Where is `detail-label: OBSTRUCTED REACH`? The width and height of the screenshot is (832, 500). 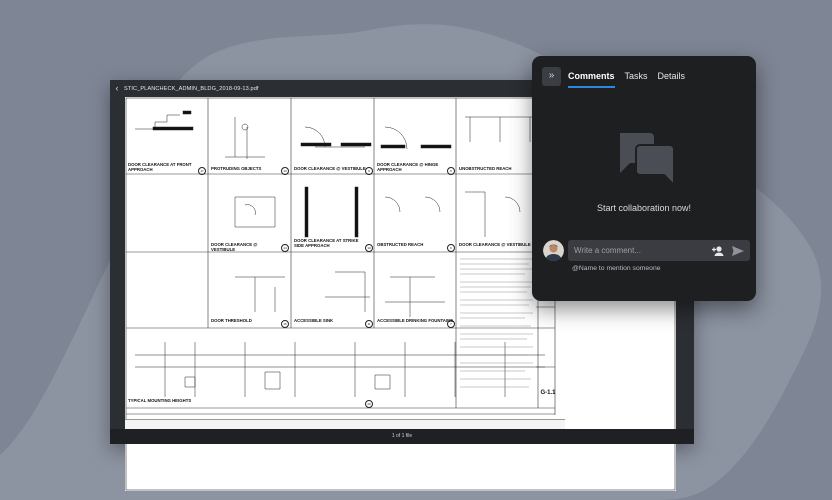 detail-label: OBSTRUCTED REACH is located at coordinates (400, 244).